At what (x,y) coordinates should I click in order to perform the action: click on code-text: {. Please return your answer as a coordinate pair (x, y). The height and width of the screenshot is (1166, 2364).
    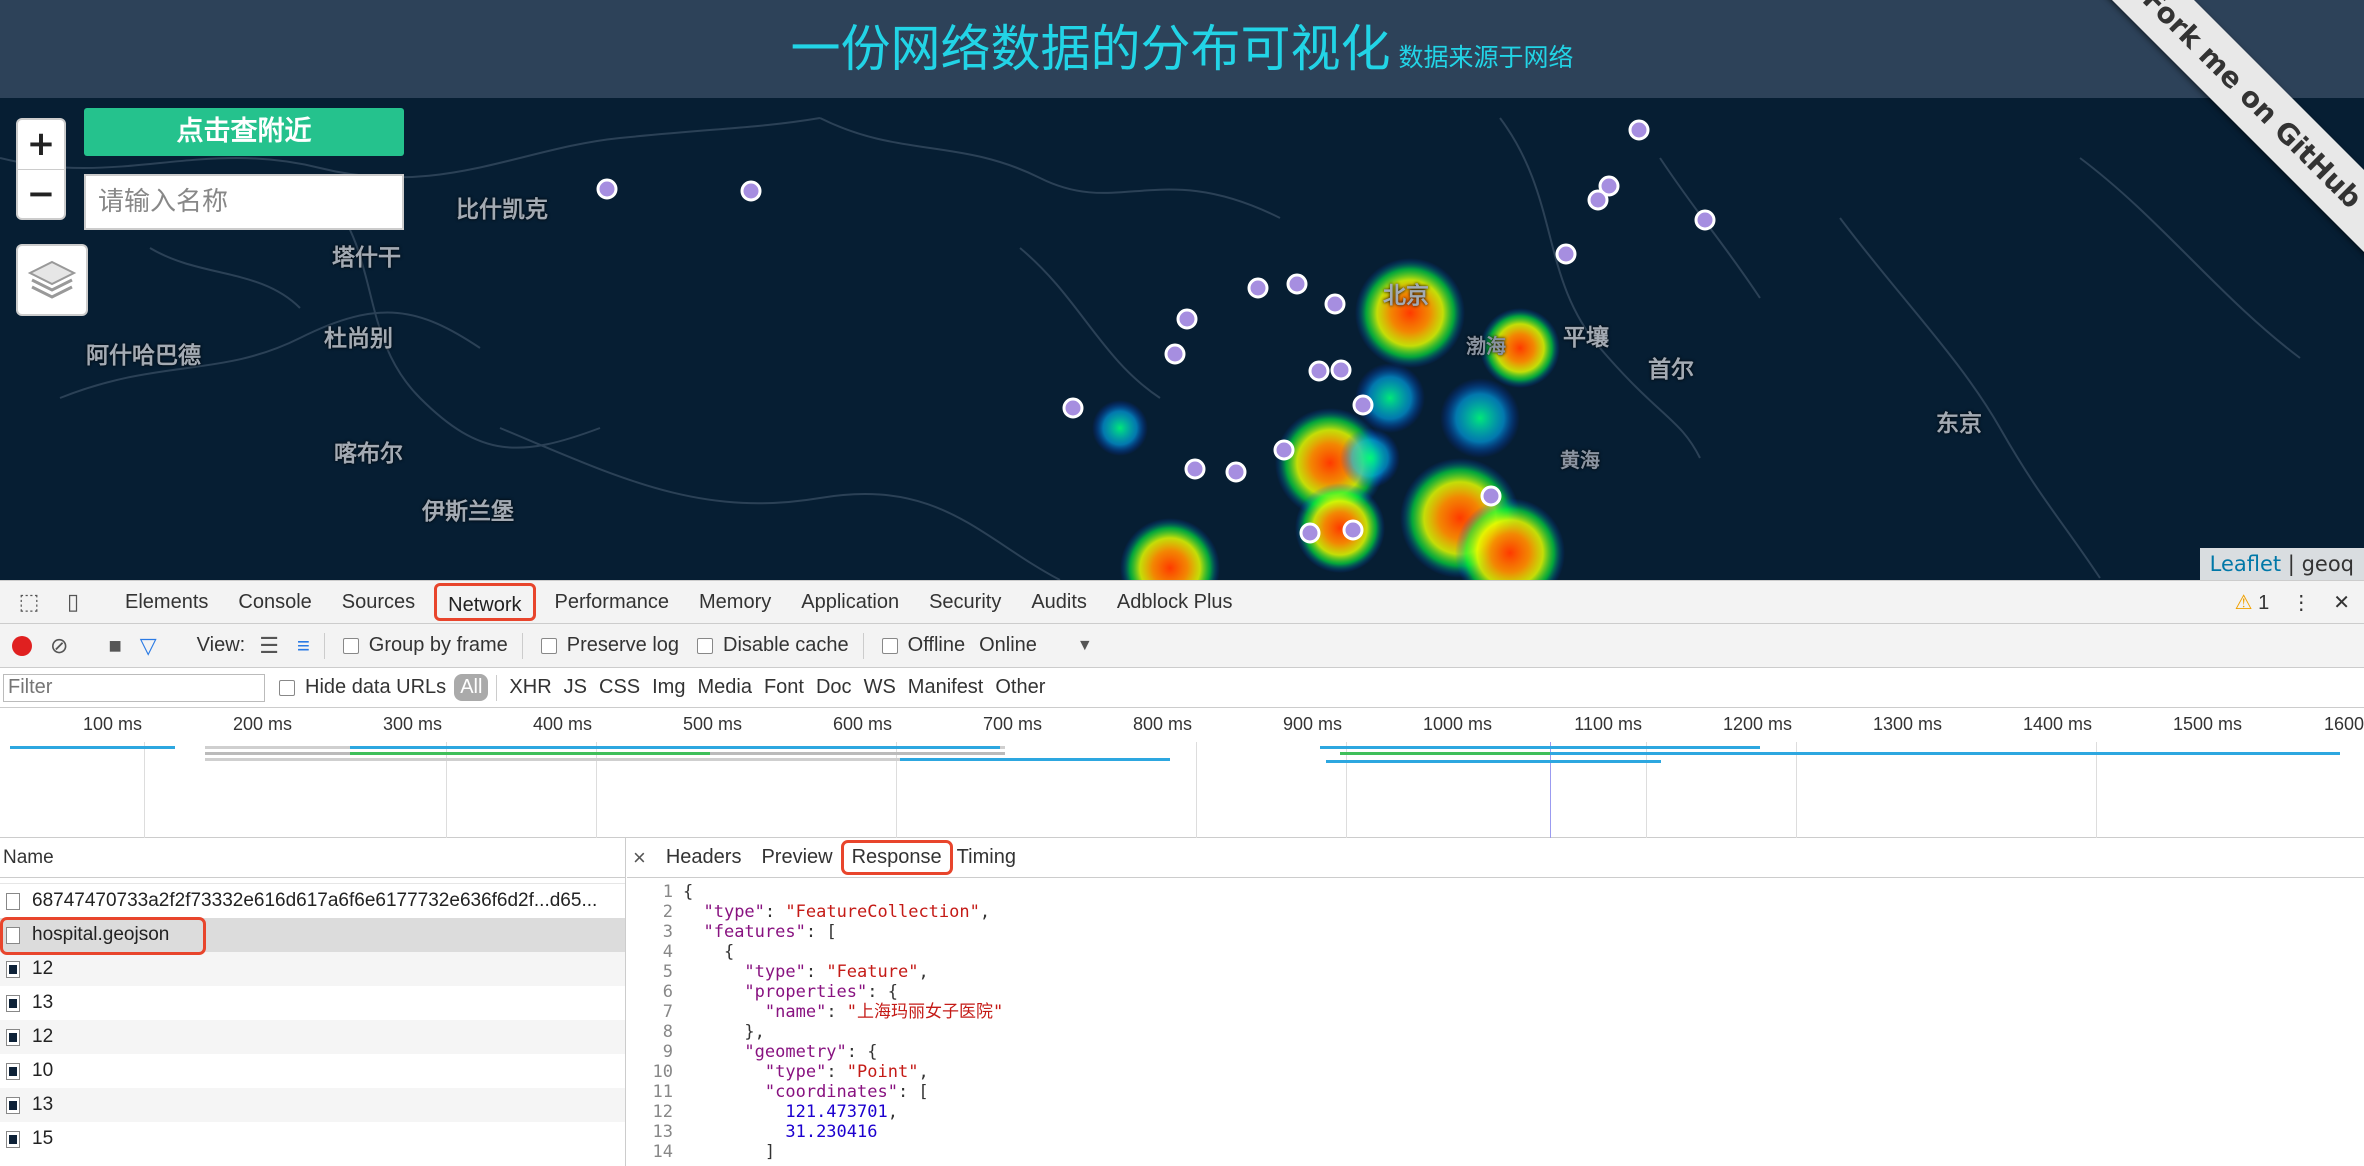
    Looking at the image, I should click on (709, 952).